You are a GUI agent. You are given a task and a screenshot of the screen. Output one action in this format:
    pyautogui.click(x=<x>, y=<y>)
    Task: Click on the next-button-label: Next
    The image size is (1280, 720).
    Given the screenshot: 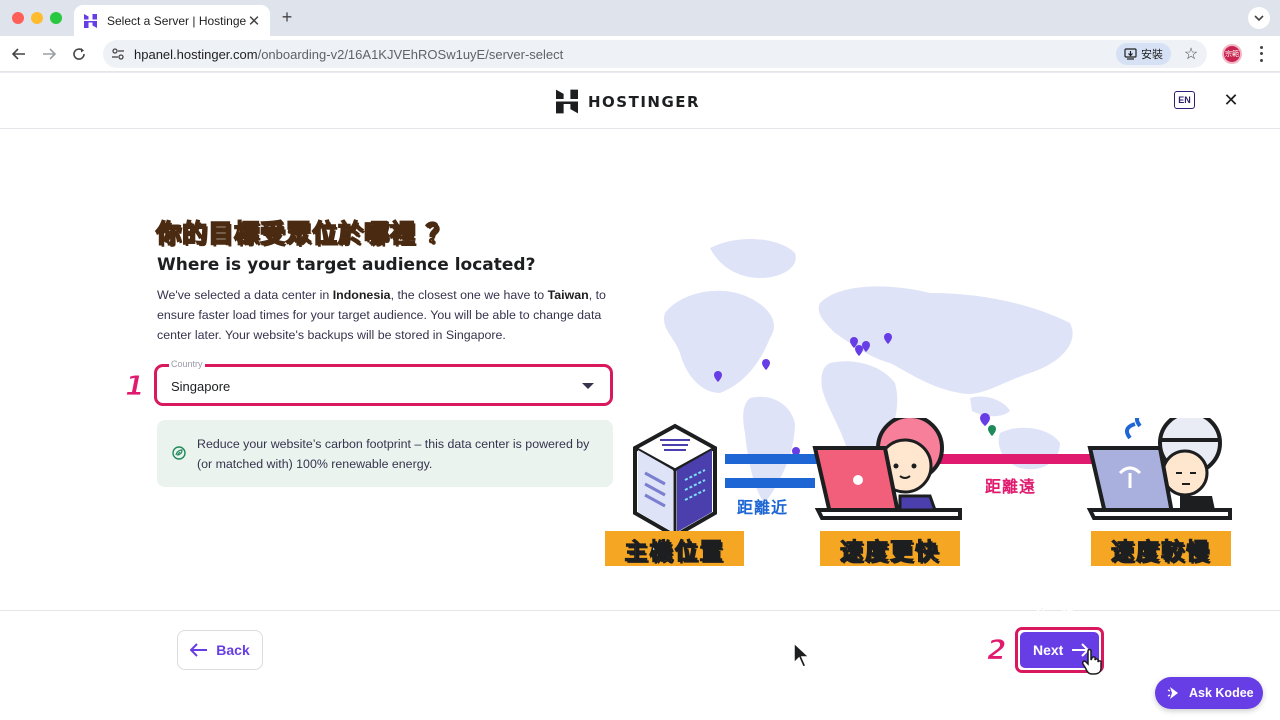 What is the action you would take?
    pyautogui.click(x=1048, y=650)
    